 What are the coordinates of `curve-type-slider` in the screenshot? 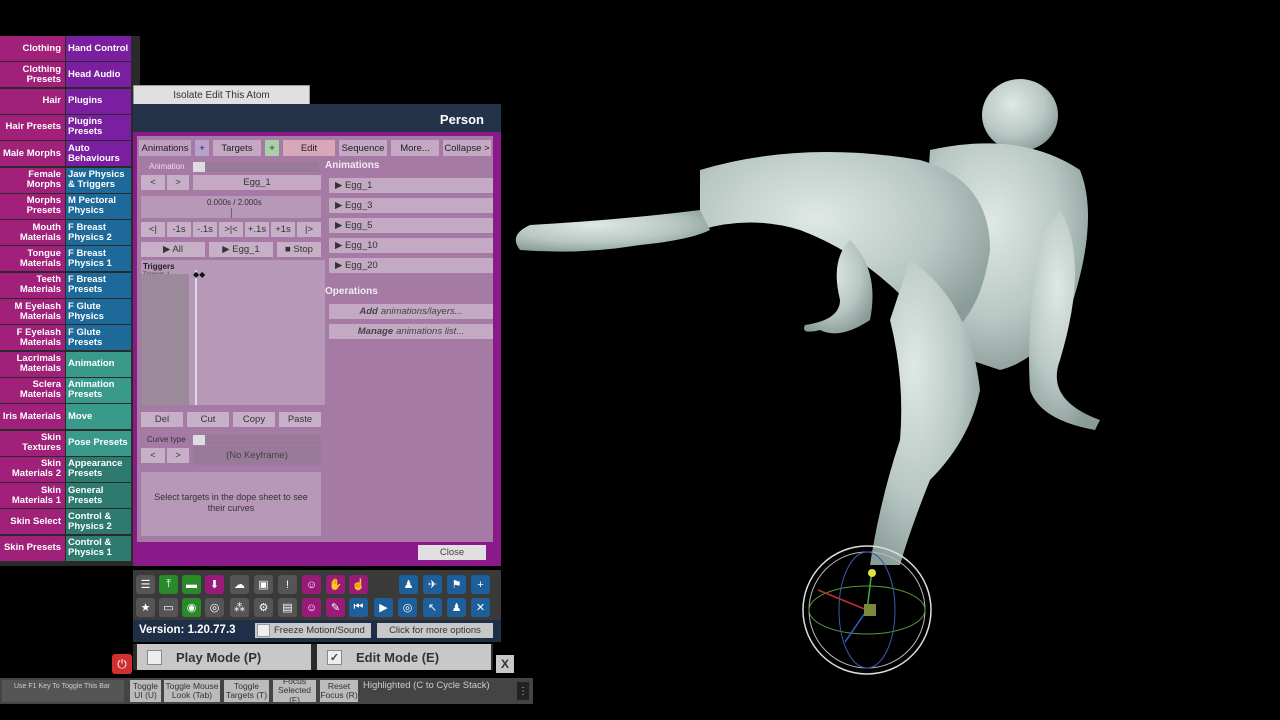 It's located at (257, 440).